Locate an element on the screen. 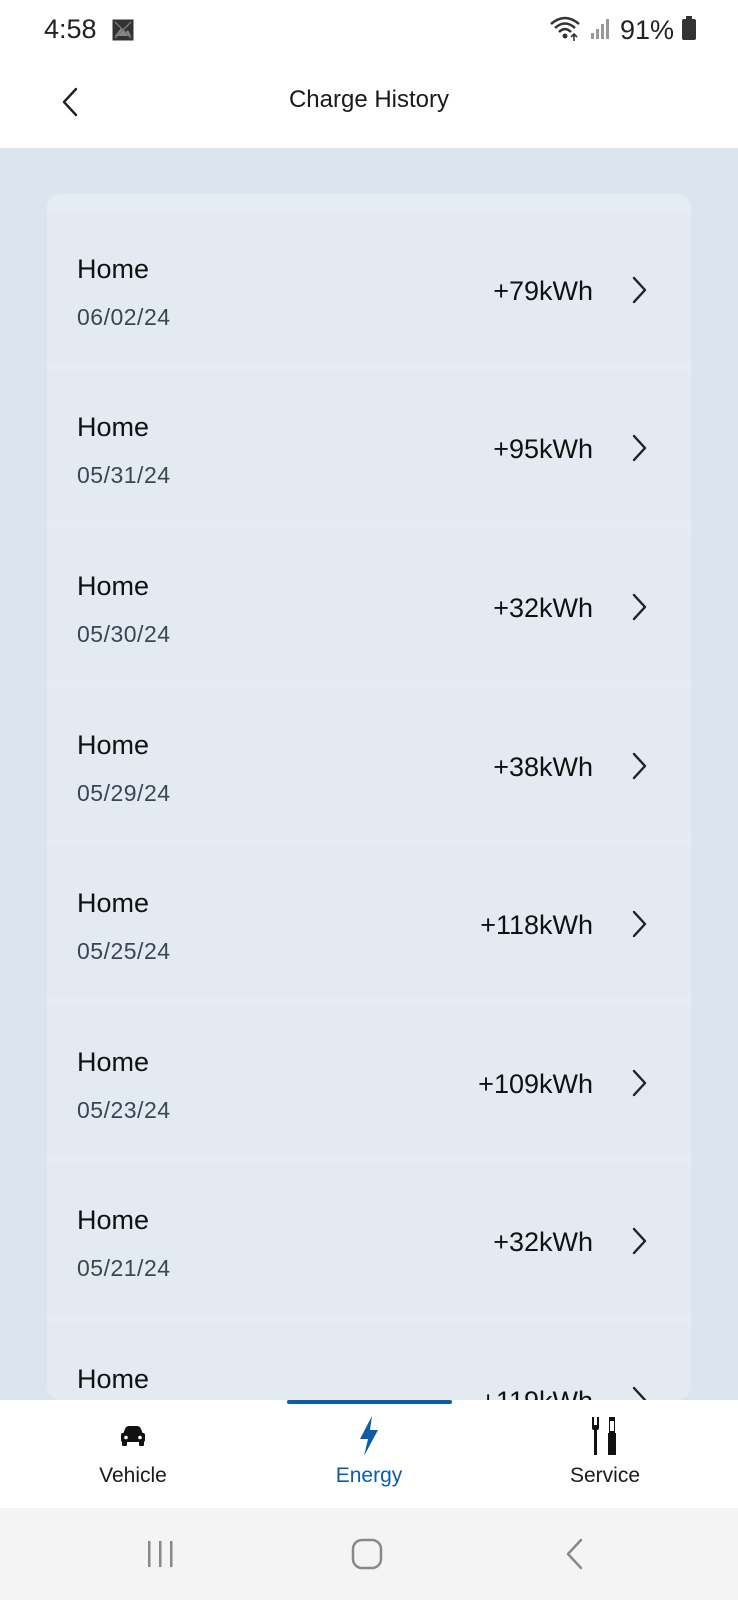 Image resolution: width=738 pixels, height=1600 pixels. home-icon is located at coordinates (367, 1554).